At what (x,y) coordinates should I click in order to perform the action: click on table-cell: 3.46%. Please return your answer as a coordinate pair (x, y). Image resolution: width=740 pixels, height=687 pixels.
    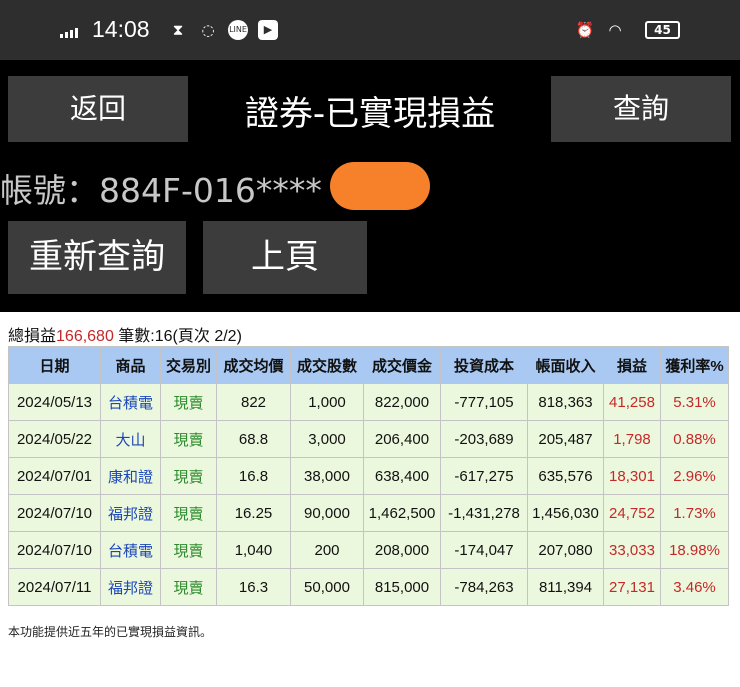
    Looking at the image, I should click on (694, 587).